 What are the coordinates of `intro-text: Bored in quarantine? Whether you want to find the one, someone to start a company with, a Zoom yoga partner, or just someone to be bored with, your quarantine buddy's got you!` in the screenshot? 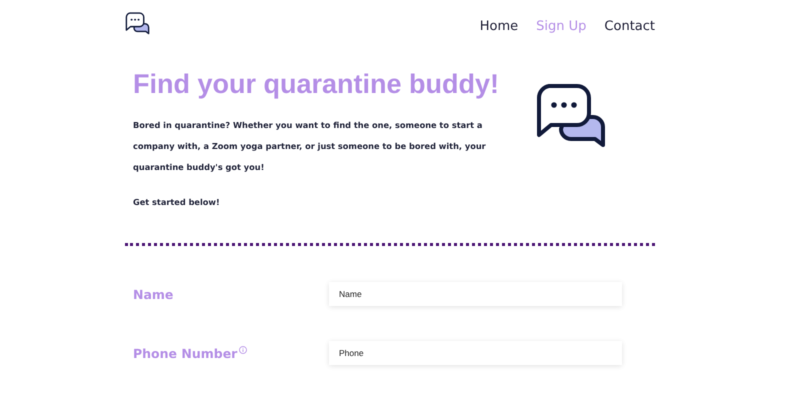 It's located at (310, 146).